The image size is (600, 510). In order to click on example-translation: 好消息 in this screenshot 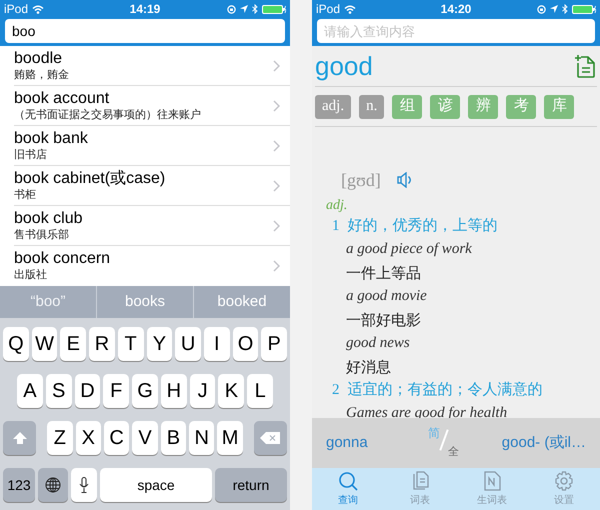, I will do `click(368, 368)`.